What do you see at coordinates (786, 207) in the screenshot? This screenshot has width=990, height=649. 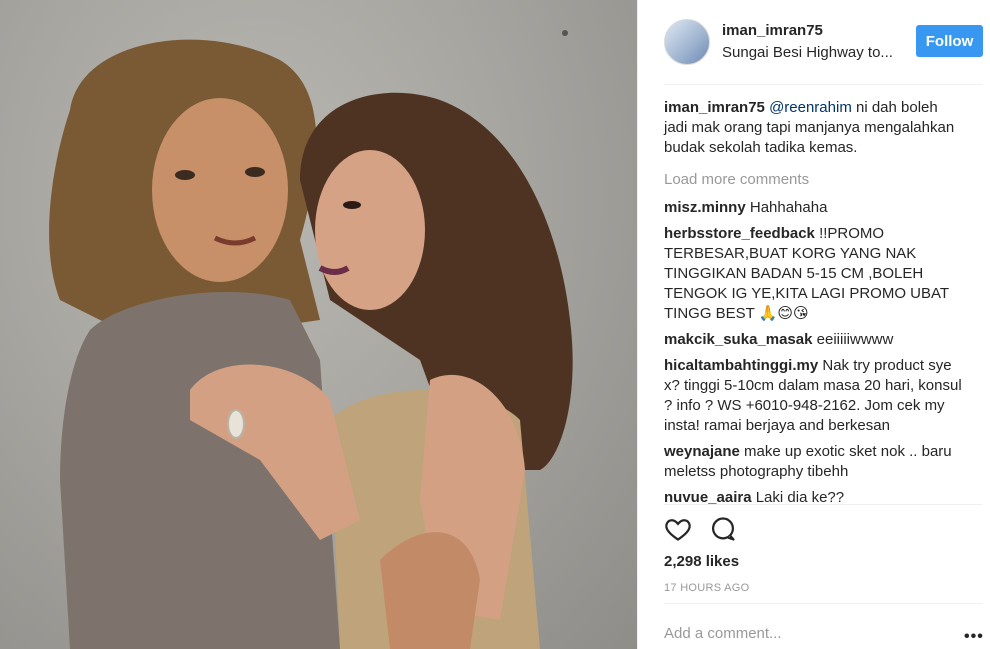 I see `comment-text: Hahhahaha` at bounding box center [786, 207].